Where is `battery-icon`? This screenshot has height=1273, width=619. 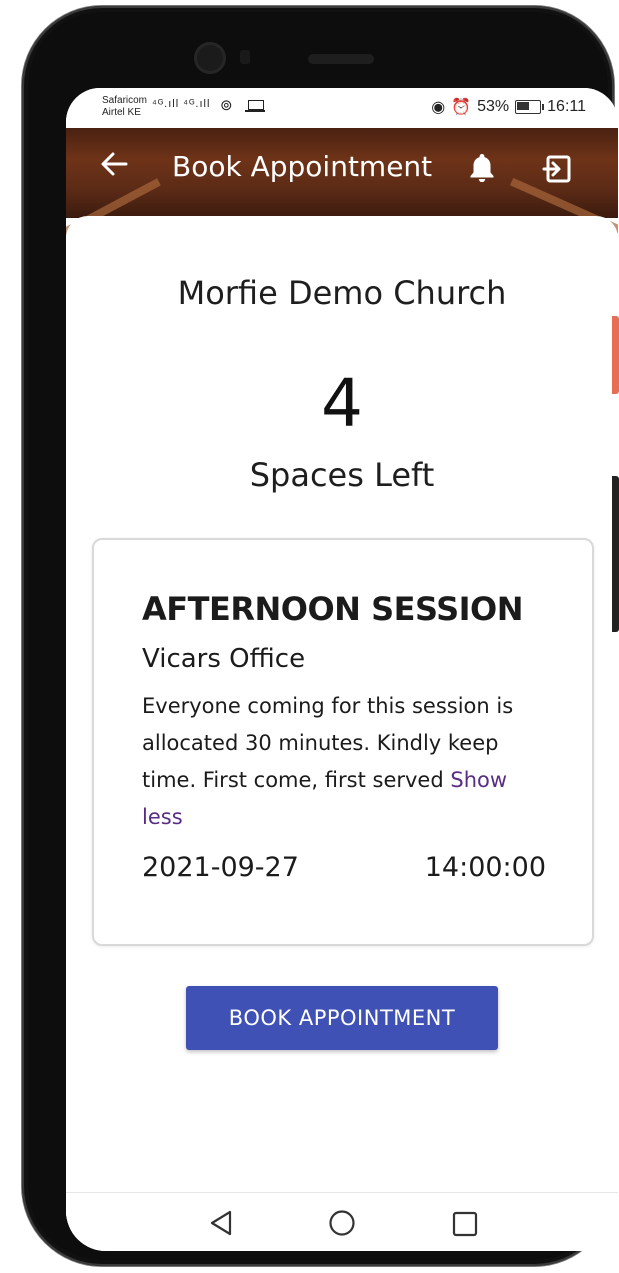 battery-icon is located at coordinates (530, 107).